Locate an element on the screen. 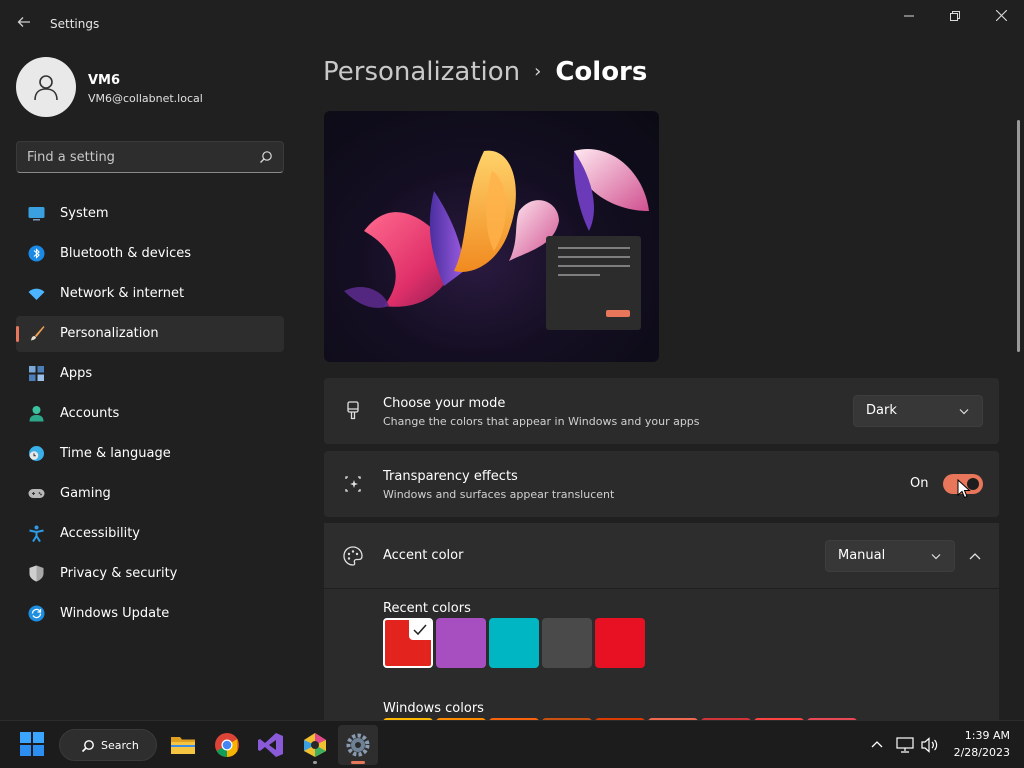 This screenshot has height=768, width=1024. avatar is located at coordinates (46, 87).